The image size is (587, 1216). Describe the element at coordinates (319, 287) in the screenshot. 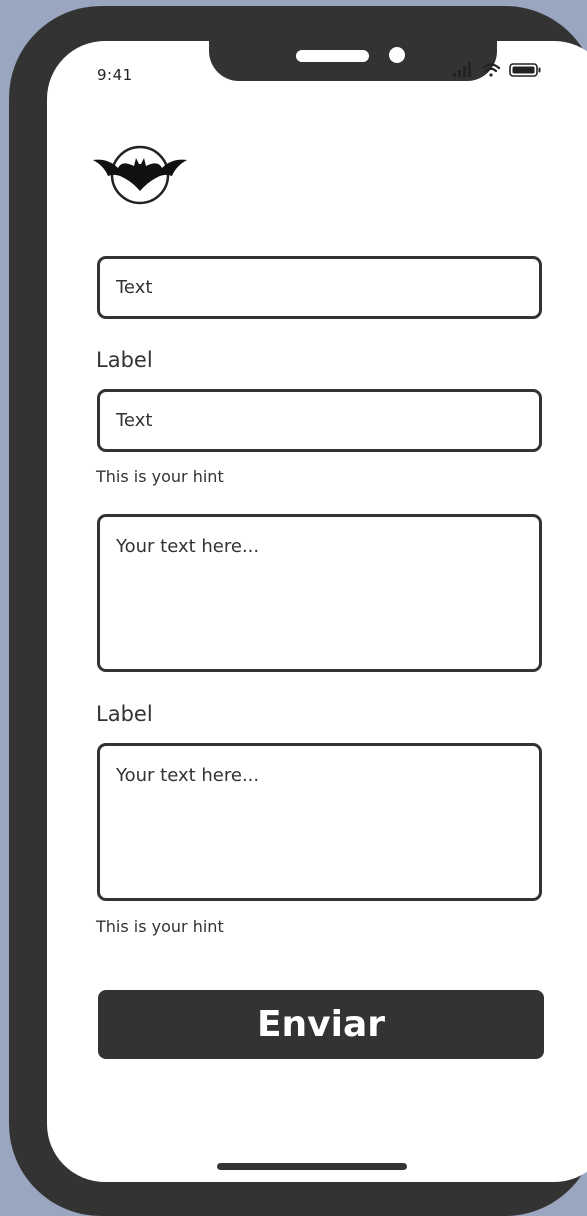

I see `text-input-1: Text` at that location.